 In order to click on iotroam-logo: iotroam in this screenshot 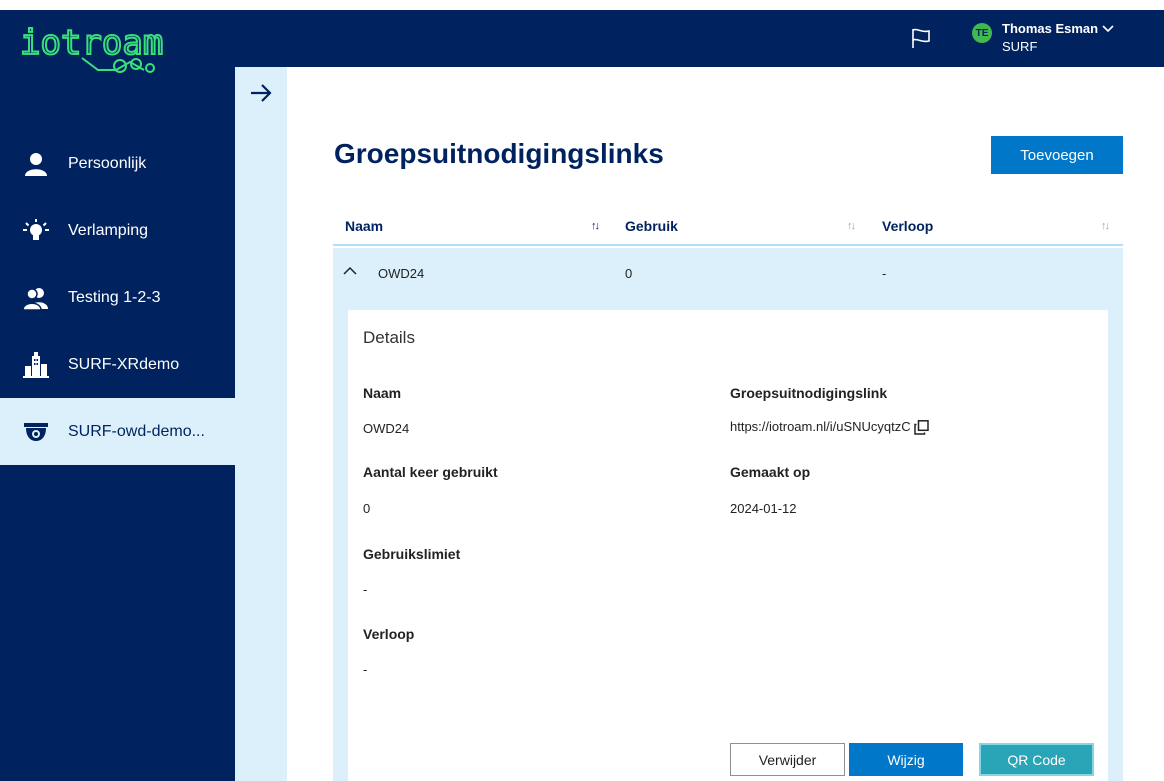, I will do `click(114, 48)`.